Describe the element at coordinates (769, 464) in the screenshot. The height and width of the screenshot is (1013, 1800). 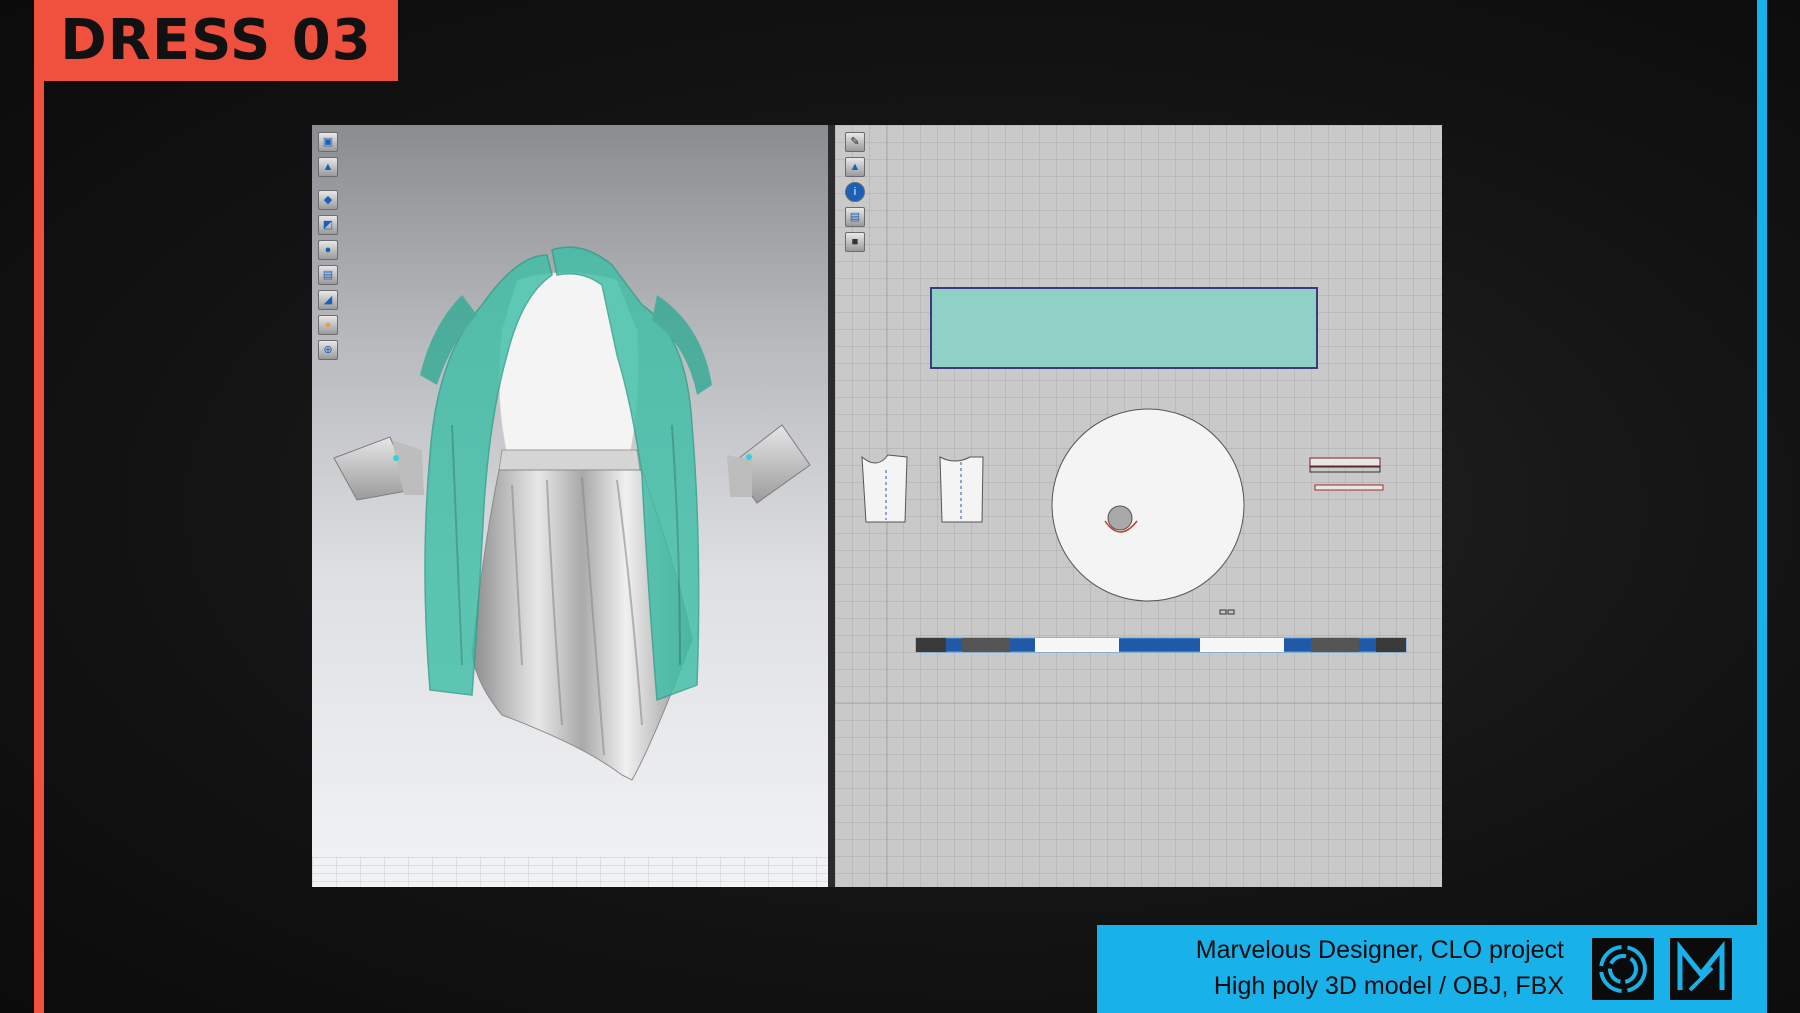
I see `right-cuff` at that location.